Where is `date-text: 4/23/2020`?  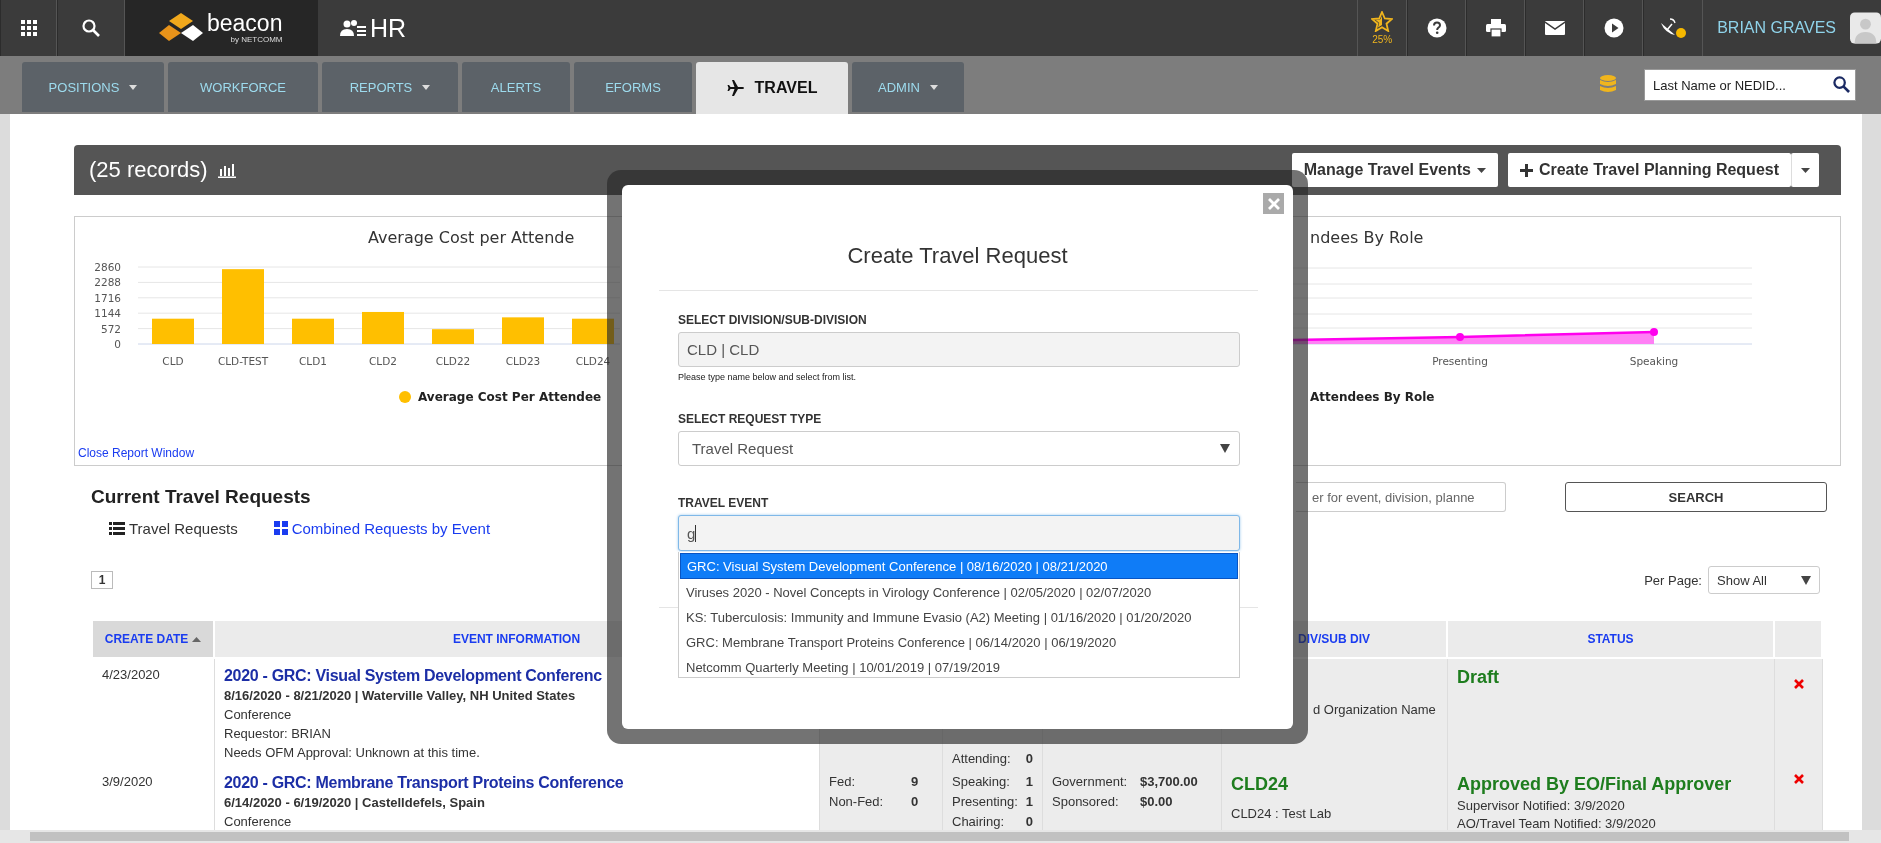
date-text: 4/23/2020 is located at coordinates (131, 674).